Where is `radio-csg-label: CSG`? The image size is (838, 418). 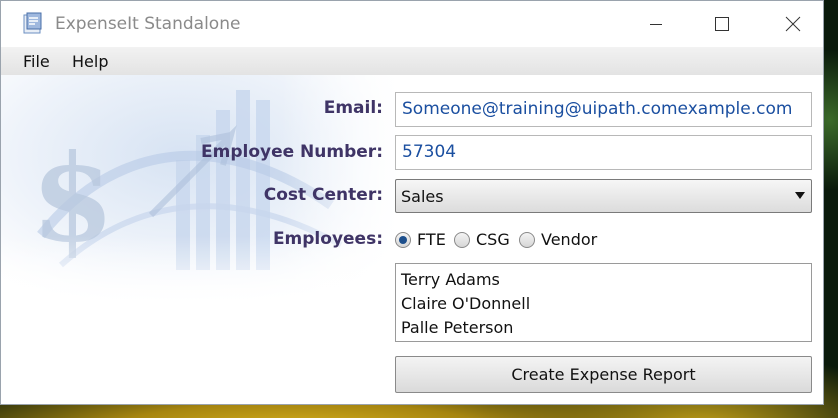
radio-csg-label: CSG is located at coordinates (493, 239).